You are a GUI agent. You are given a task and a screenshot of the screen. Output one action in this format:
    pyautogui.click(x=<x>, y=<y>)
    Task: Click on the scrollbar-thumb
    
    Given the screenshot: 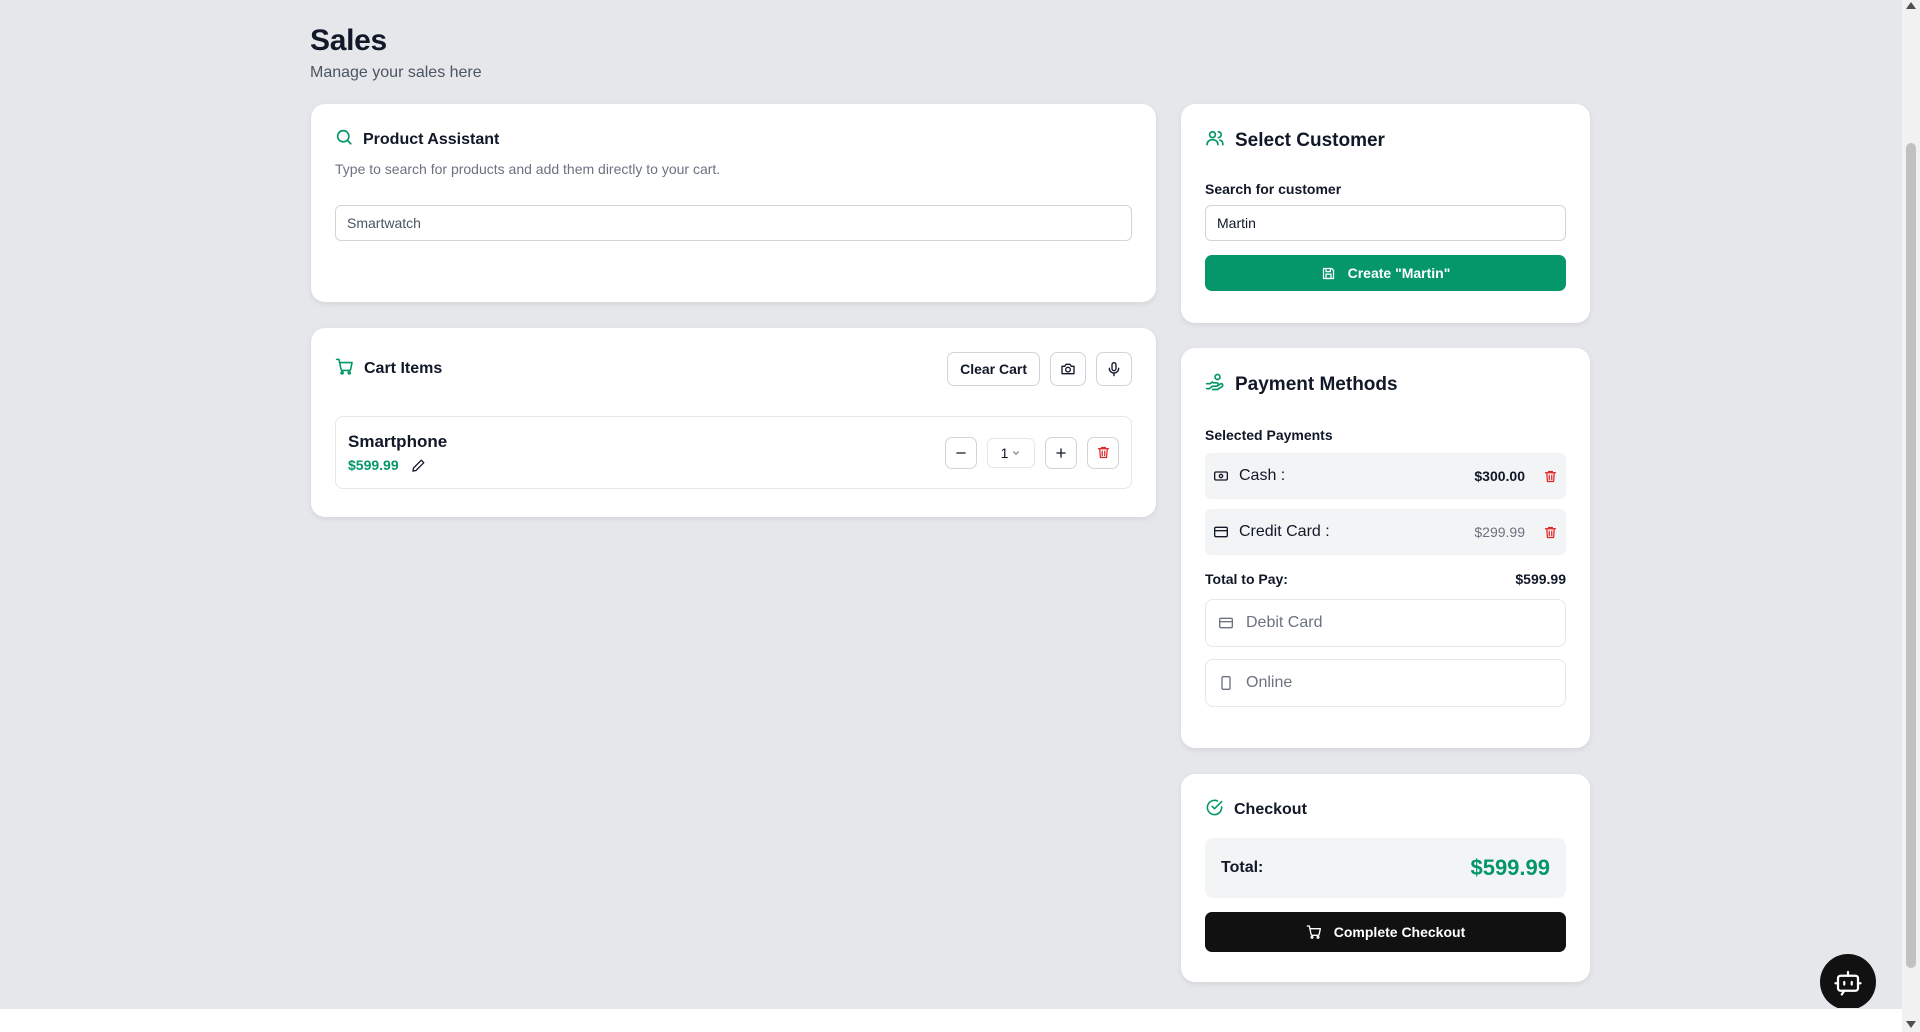 What is the action you would take?
    pyautogui.click(x=1911, y=555)
    